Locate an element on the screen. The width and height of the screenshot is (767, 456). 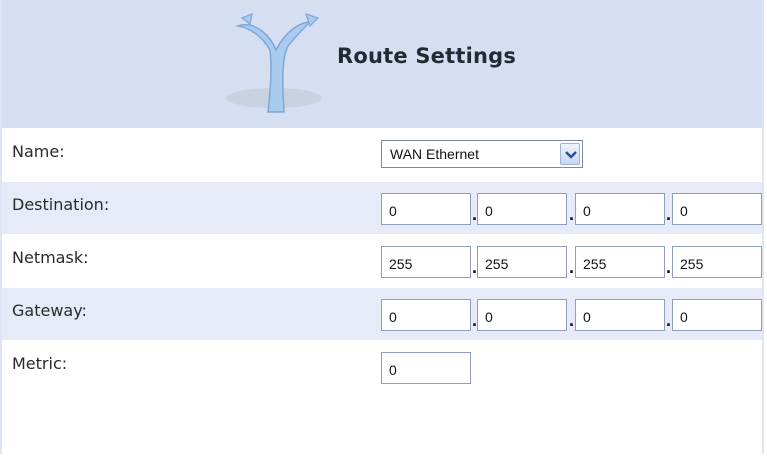
name-select: WAN Ethernet is located at coordinates (482, 154).